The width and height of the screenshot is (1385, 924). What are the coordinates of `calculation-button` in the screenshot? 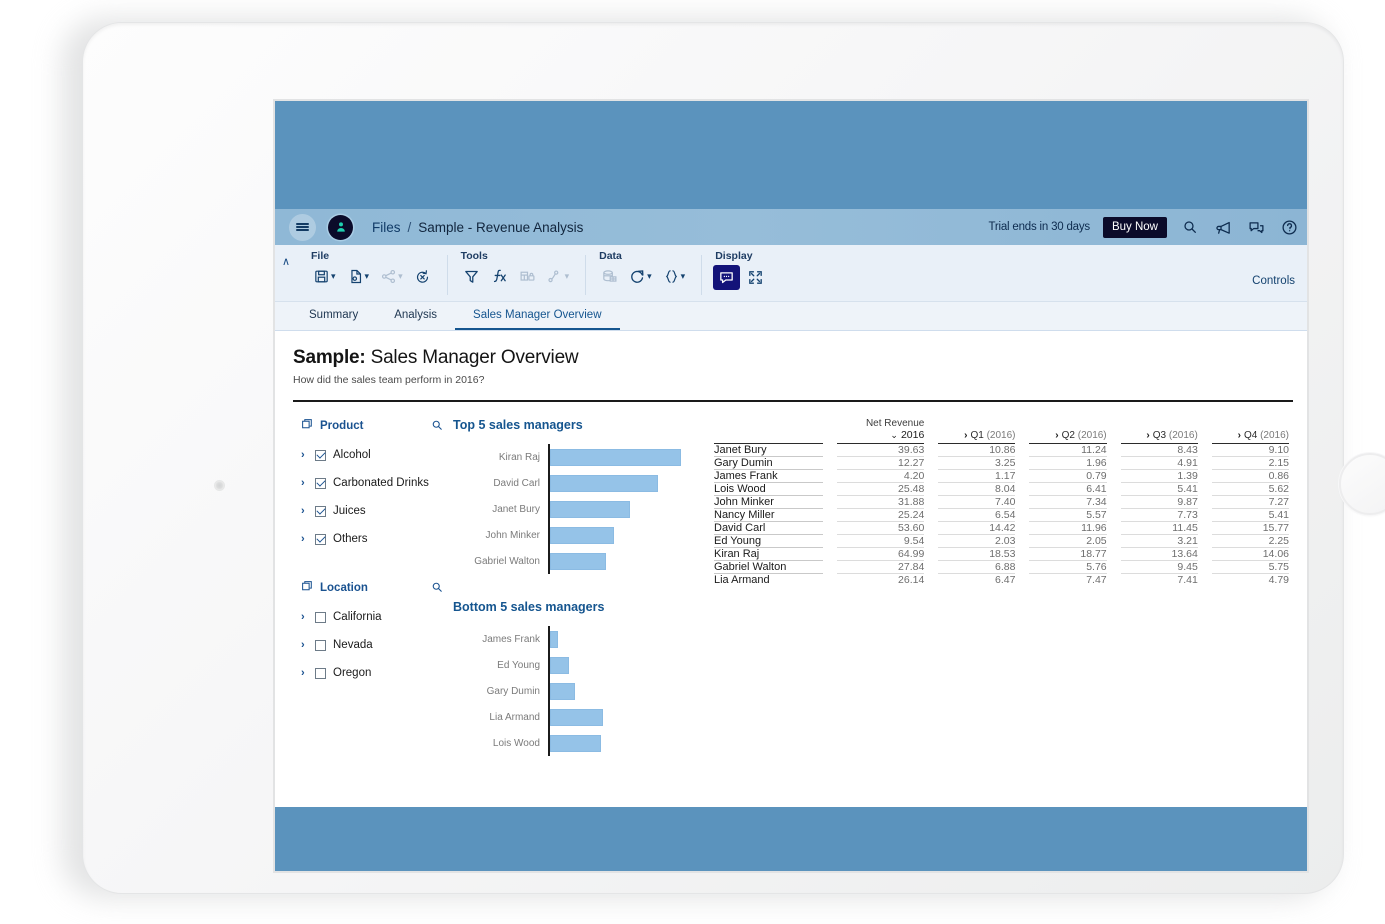 It's located at (499, 276).